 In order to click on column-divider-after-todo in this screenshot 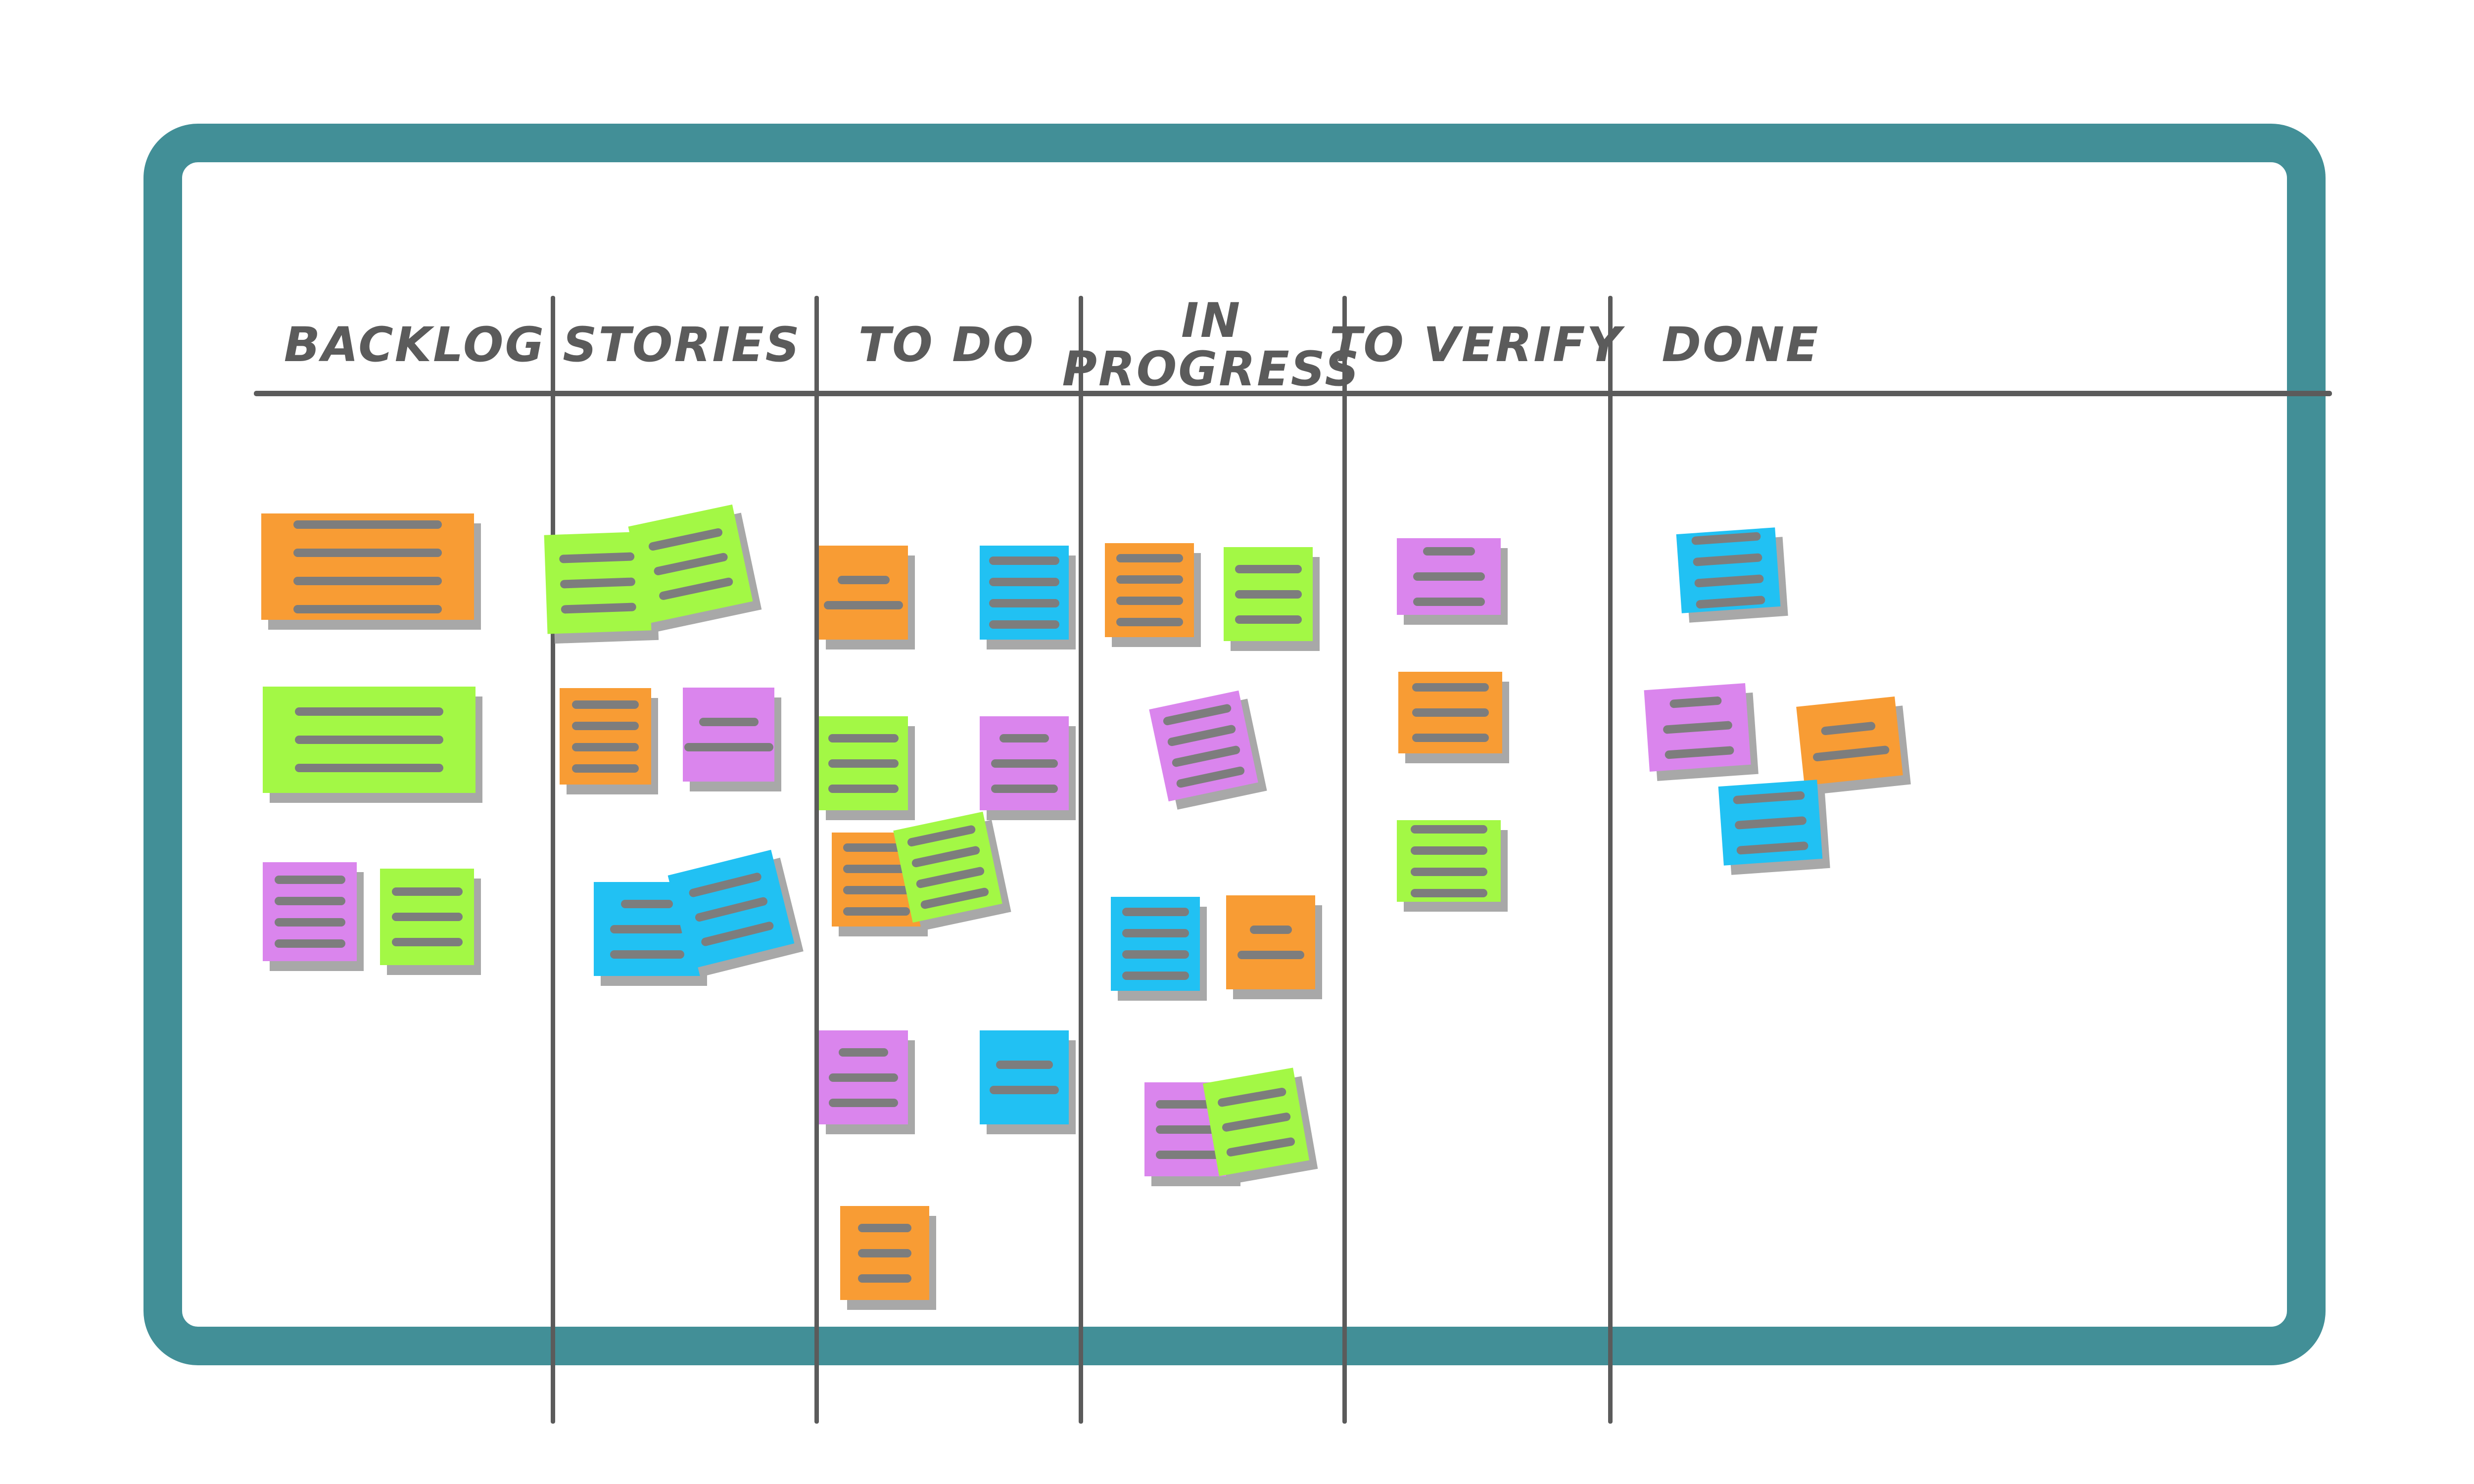, I will do `click(1081, 860)`.